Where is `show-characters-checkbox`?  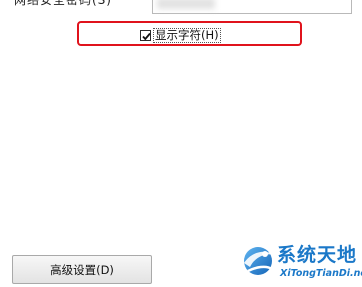 show-characters-checkbox is located at coordinates (145, 35).